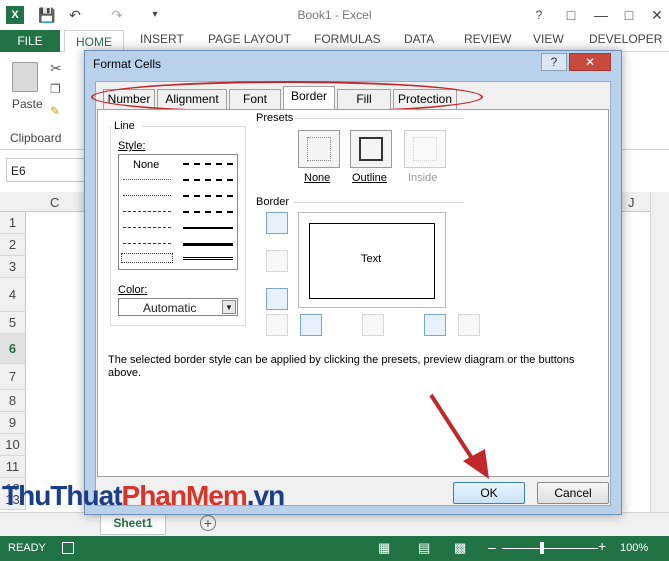  Describe the element at coordinates (13, 245) in the screenshot. I see `row-header: 2` at that location.